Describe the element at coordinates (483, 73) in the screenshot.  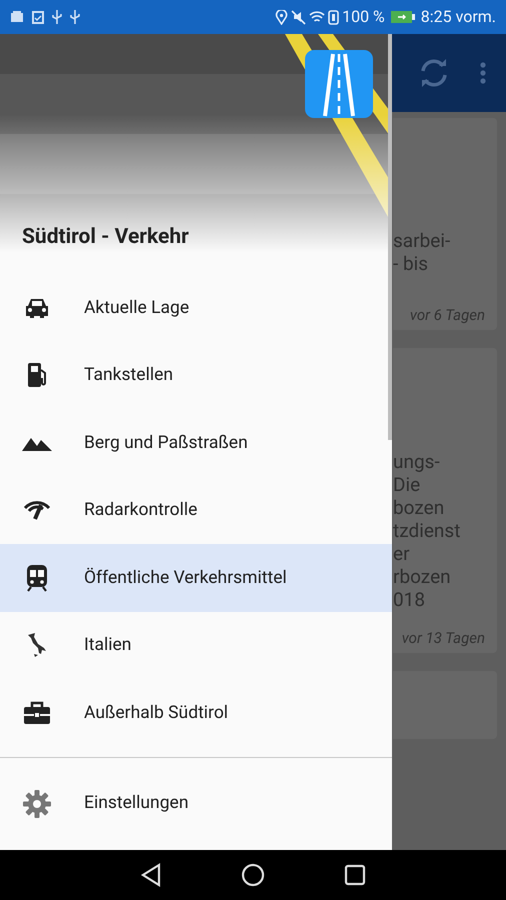
I see `more-options-icon` at that location.